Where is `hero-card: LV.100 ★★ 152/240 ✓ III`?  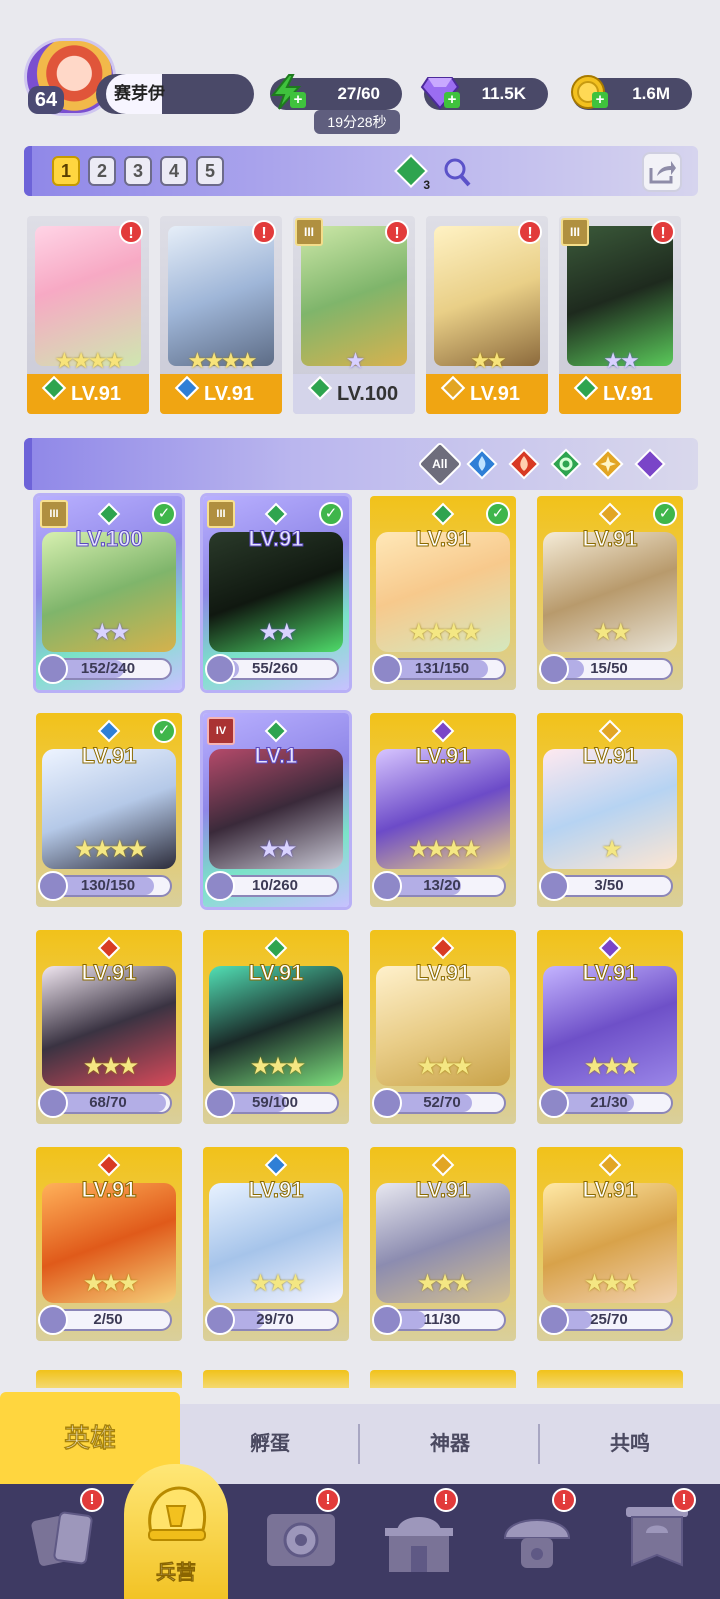 hero-card: LV.100 ★★ 152/240 ✓ III is located at coordinates (109, 593).